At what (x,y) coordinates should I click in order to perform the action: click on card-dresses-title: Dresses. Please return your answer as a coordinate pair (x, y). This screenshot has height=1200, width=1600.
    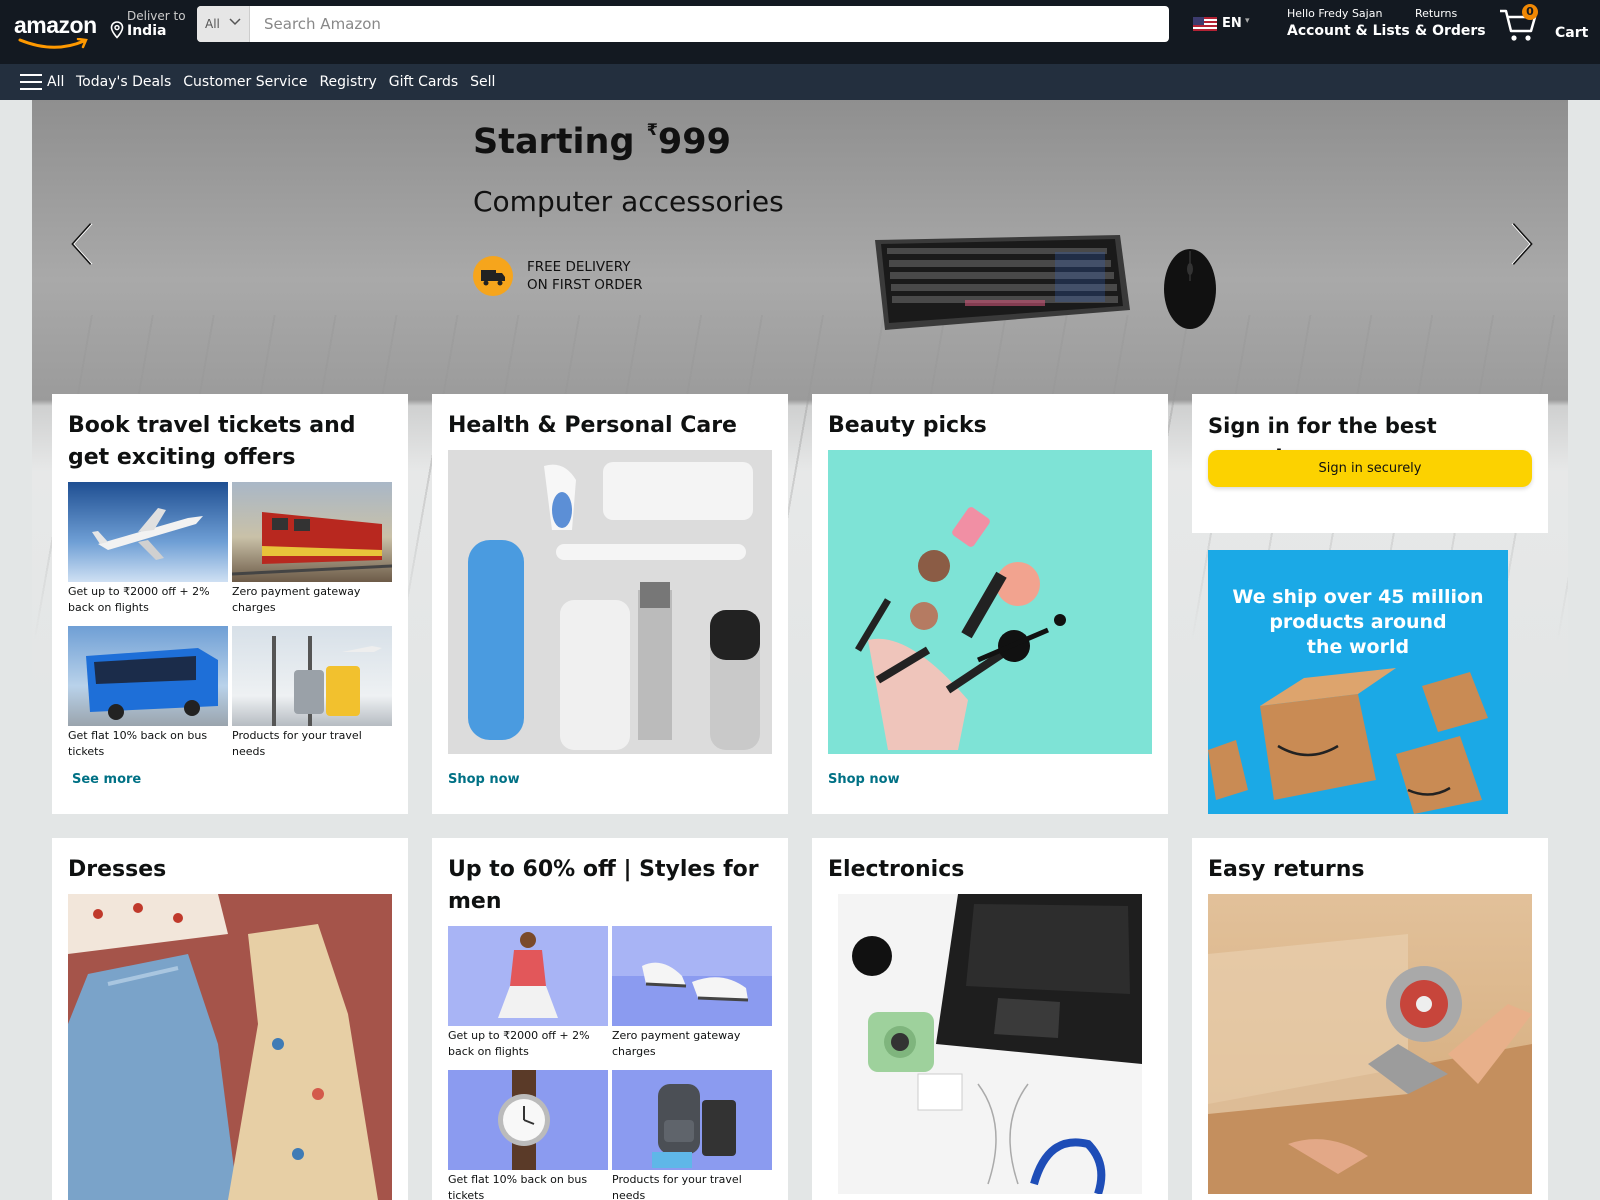
    Looking at the image, I should click on (117, 869).